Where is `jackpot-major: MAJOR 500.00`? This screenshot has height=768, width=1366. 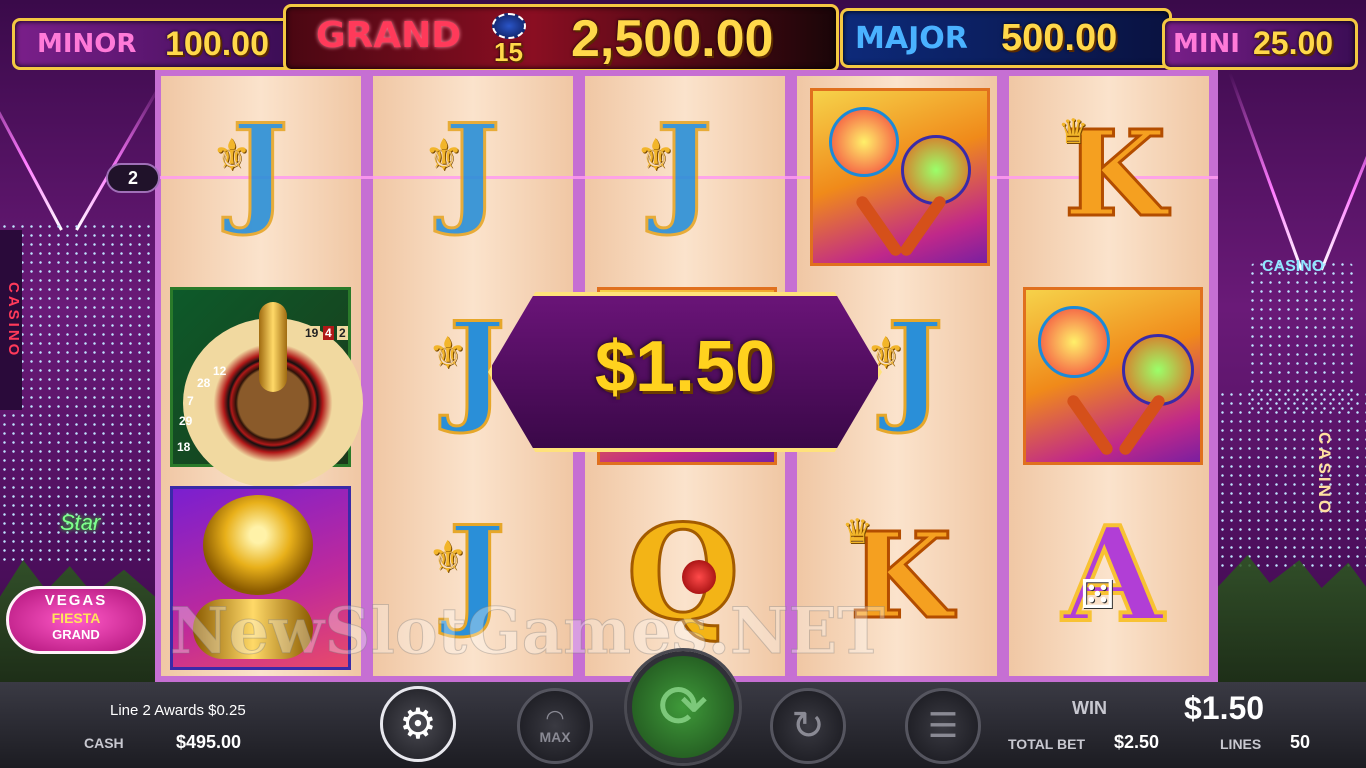 jackpot-major: MAJOR 500.00 is located at coordinates (1006, 38).